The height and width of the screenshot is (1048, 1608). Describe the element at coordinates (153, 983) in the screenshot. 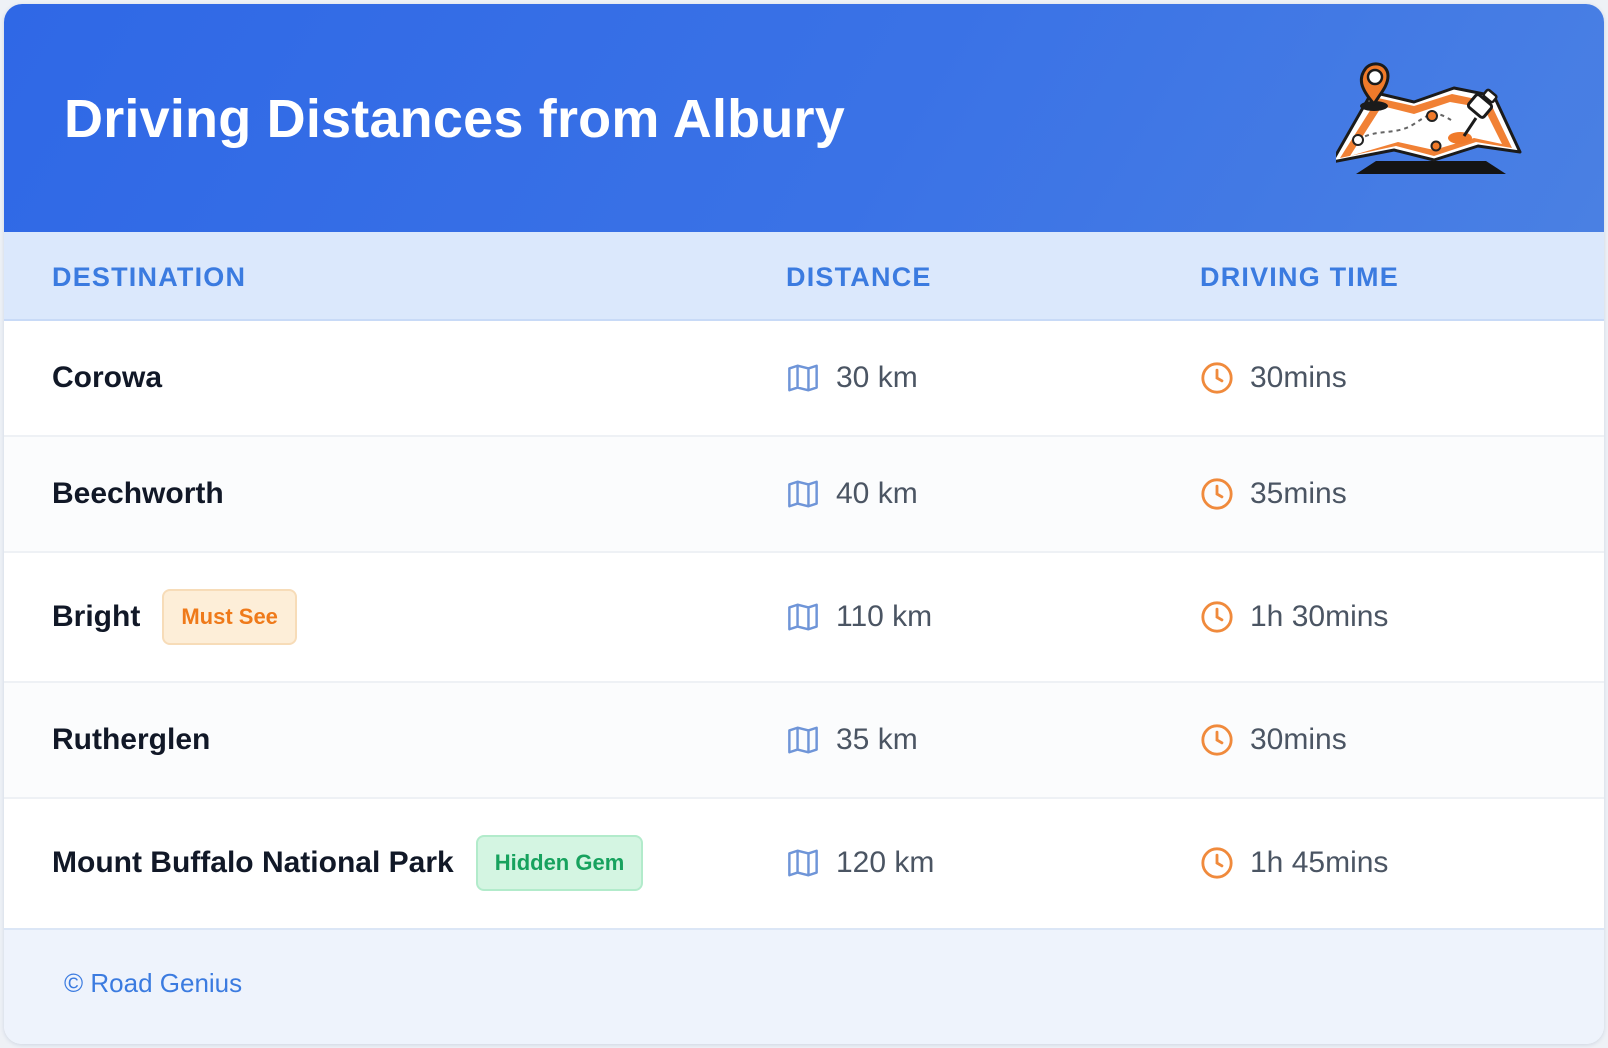

I see `footer-credit: © Road Genius` at that location.